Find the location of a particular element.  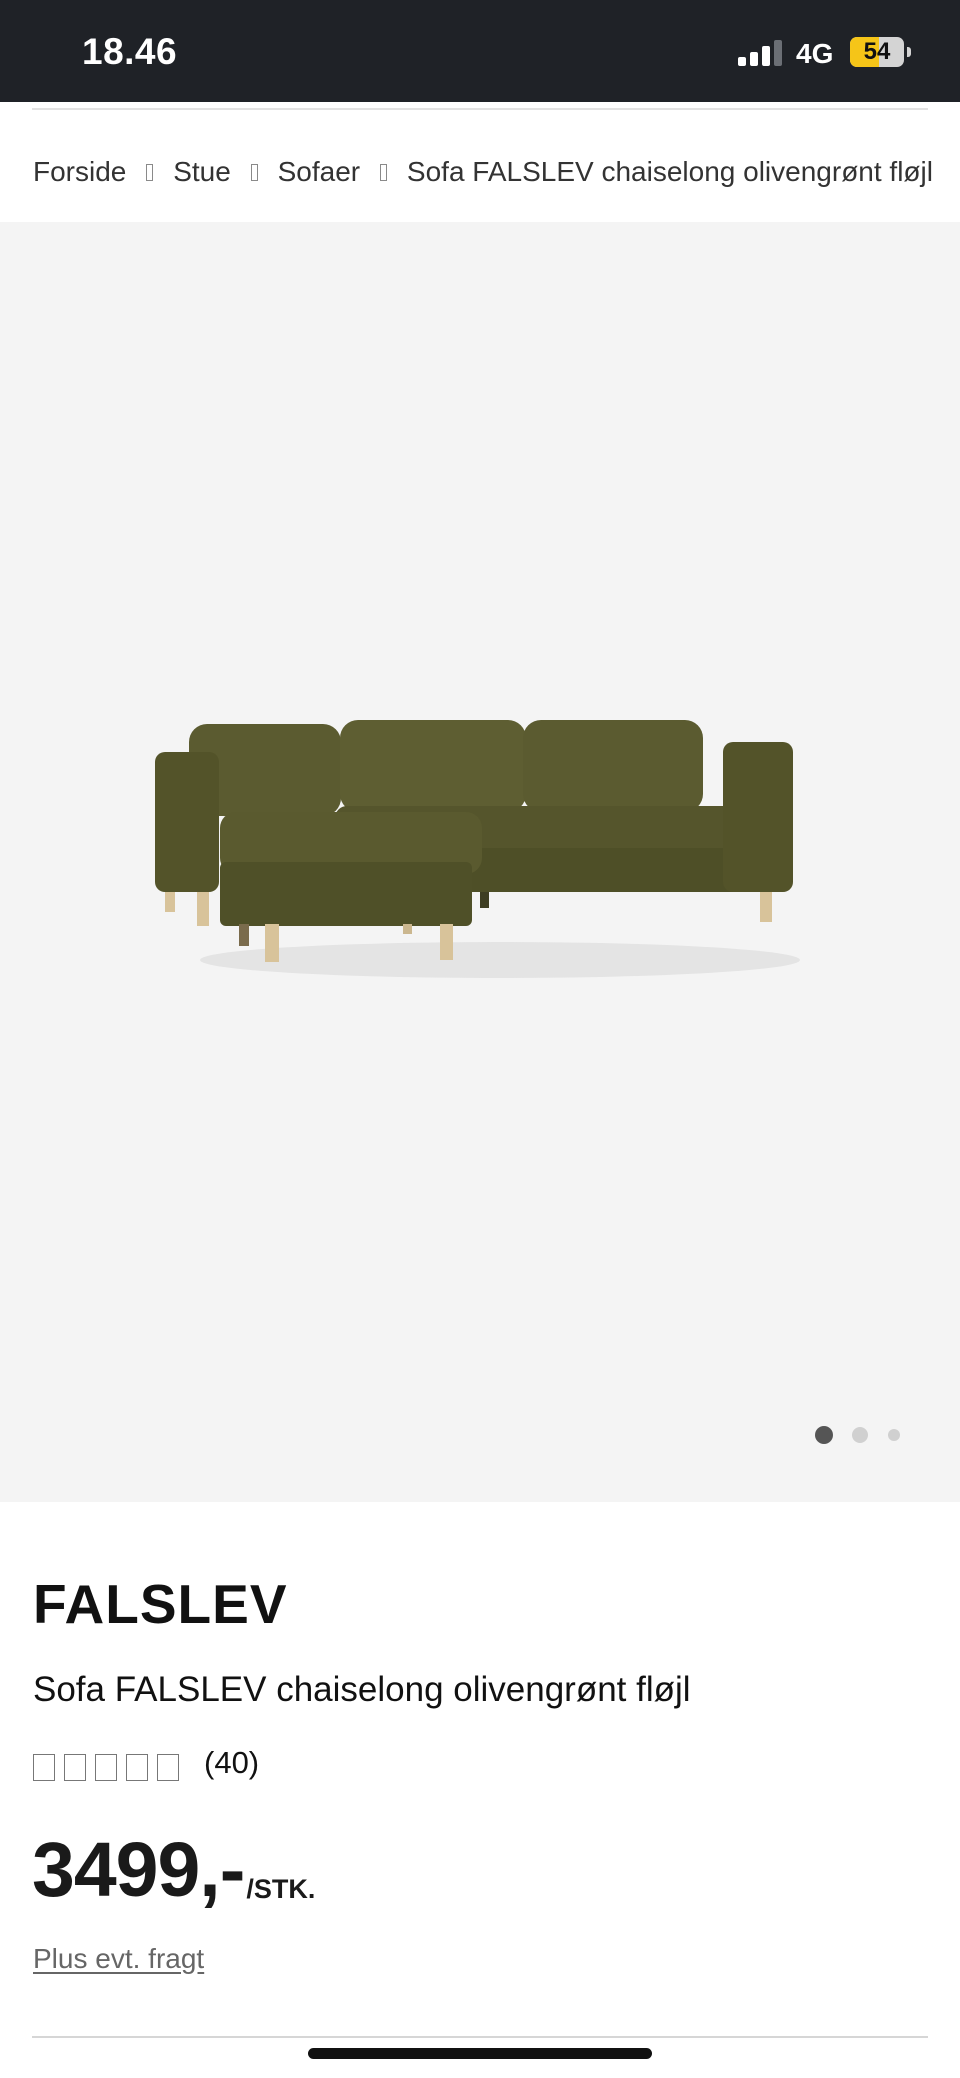

battery-level: 54 is located at coordinates (877, 51).